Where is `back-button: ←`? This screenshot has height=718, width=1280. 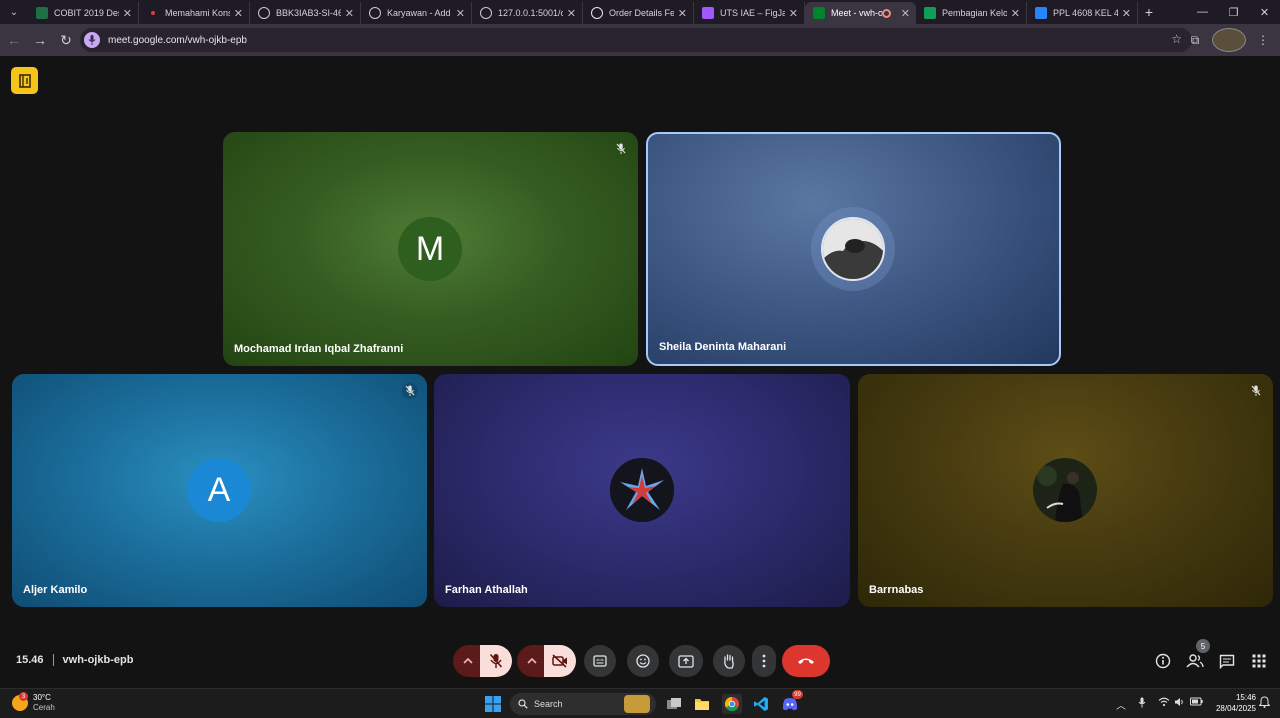 back-button: ← is located at coordinates (14, 40).